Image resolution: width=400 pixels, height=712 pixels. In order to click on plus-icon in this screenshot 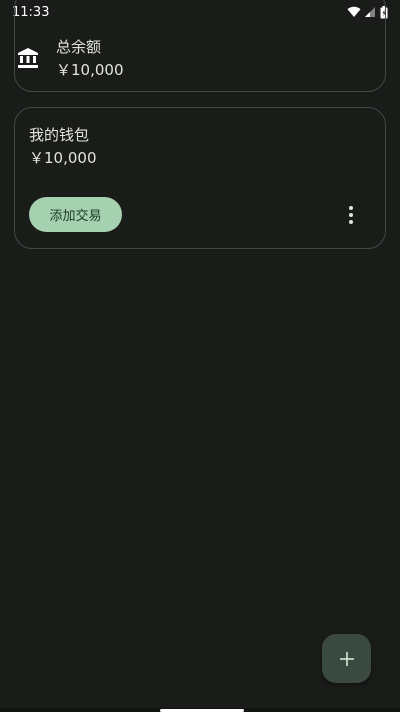, I will do `click(346, 658)`.